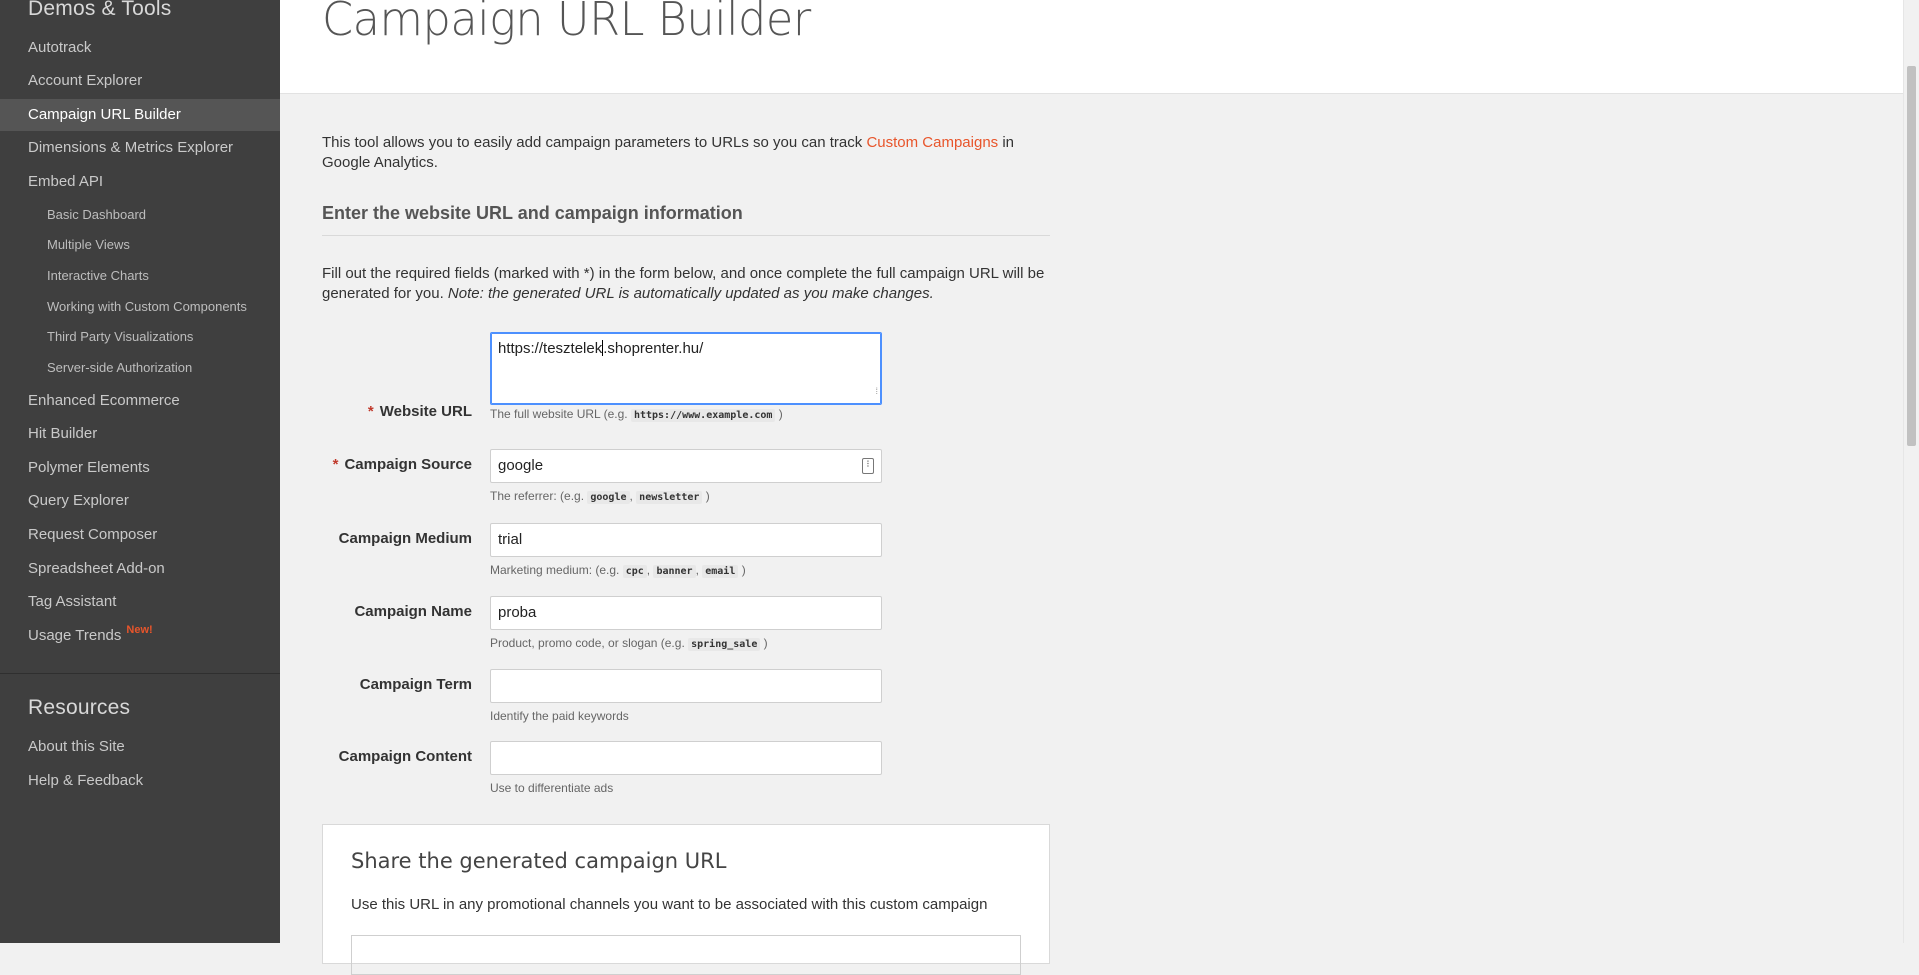  Describe the element at coordinates (686, 686) in the screenshot. I see `campaign-term-input` at that location.